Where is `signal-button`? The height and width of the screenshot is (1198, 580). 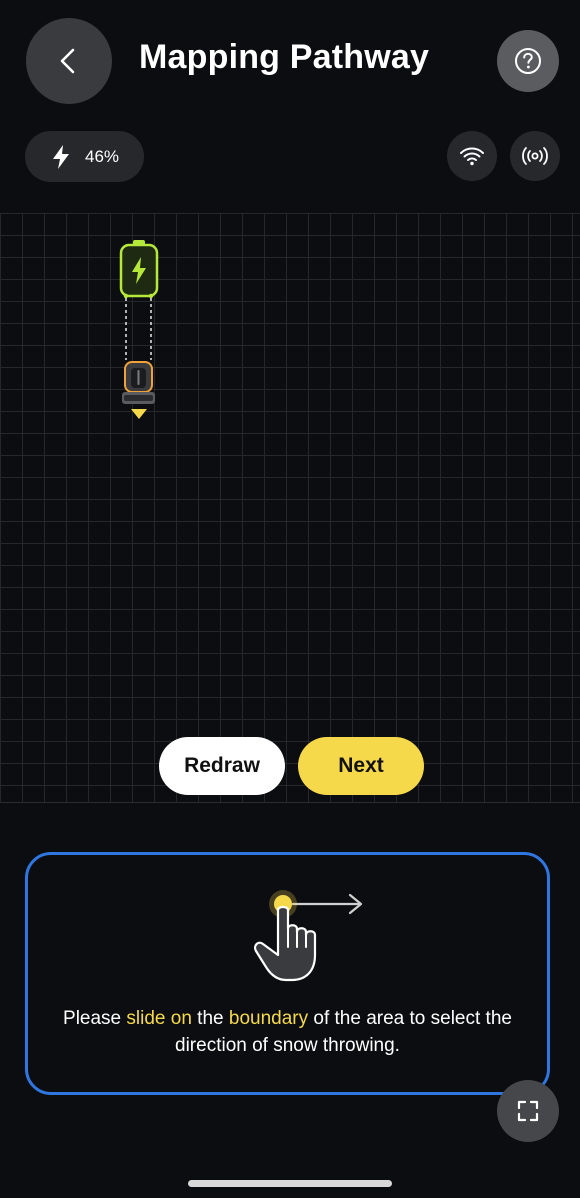
signal-button is located at coordinates (535, 156).